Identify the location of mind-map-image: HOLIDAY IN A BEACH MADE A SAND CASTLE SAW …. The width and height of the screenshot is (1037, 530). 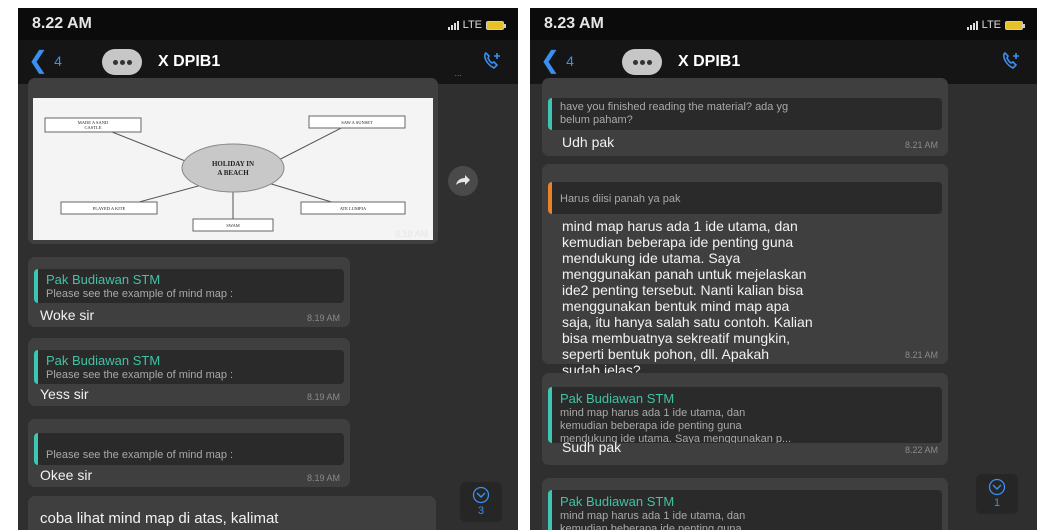
(233, 169).